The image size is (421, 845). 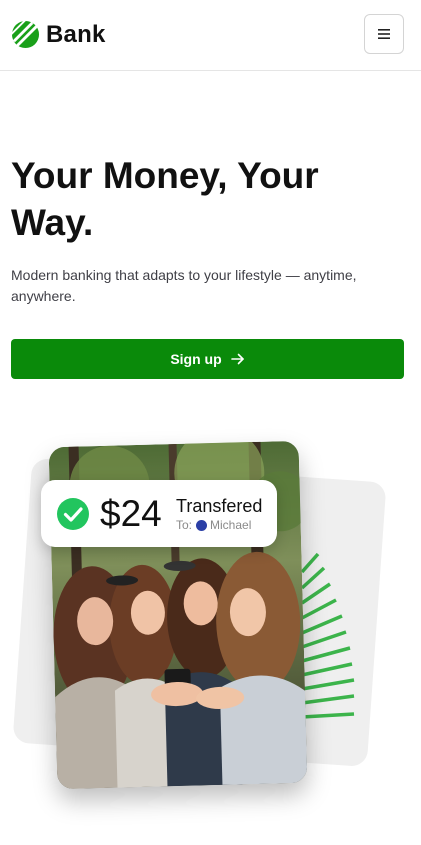 What do you see at coordinates (219, 506) in the screenshot?
I see `transfer-status-label: Transfered` at bounding box center [219, 506].